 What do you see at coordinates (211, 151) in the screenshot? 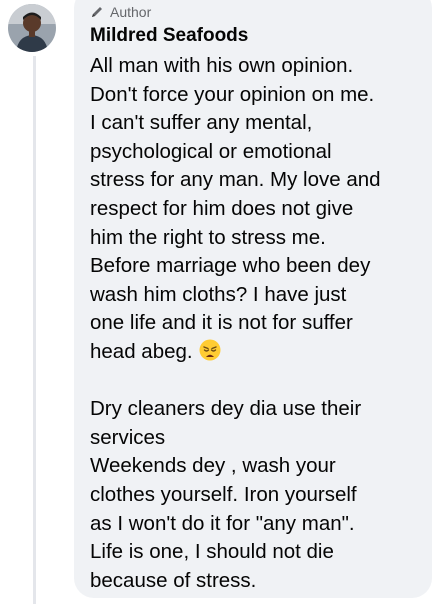
I see `comment-line: psychological or emotional` at bounding box center [211, 151].